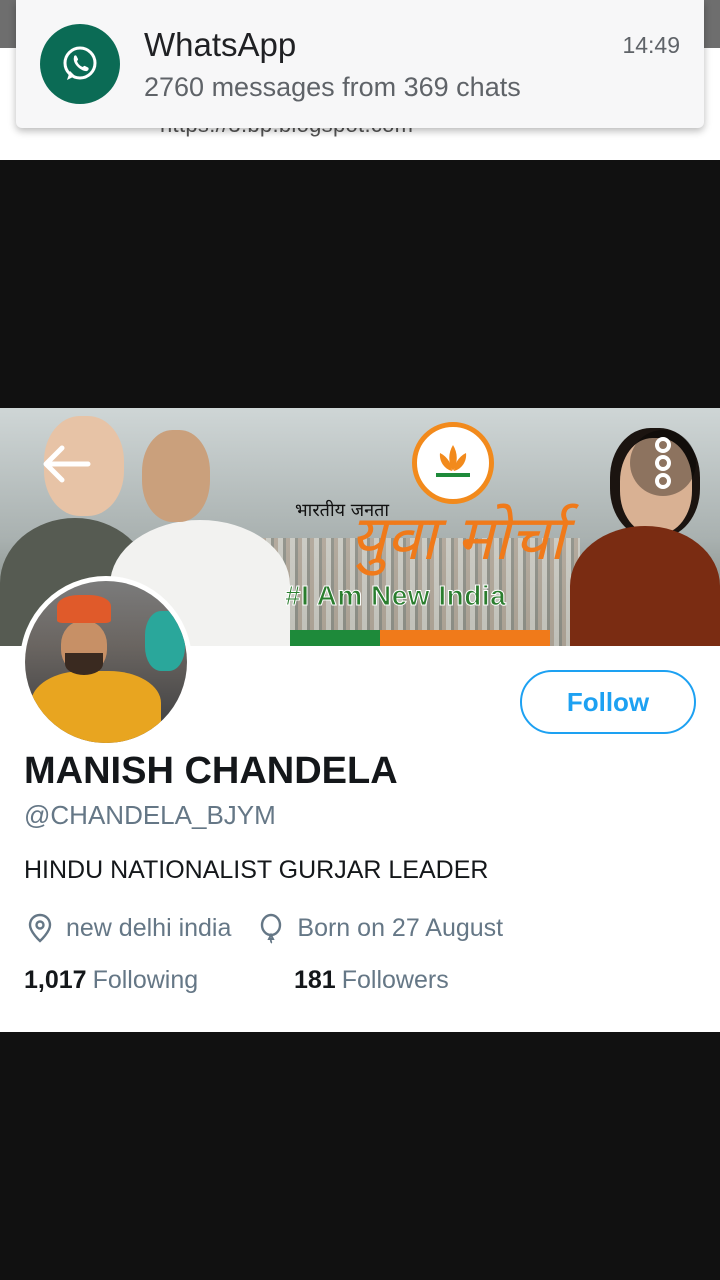 This screenshot has width=720, height=1280. What do you see at coordinates (84, 609) in the screenshot?
I see `avatar-turban` at bounding box center [84, 609].